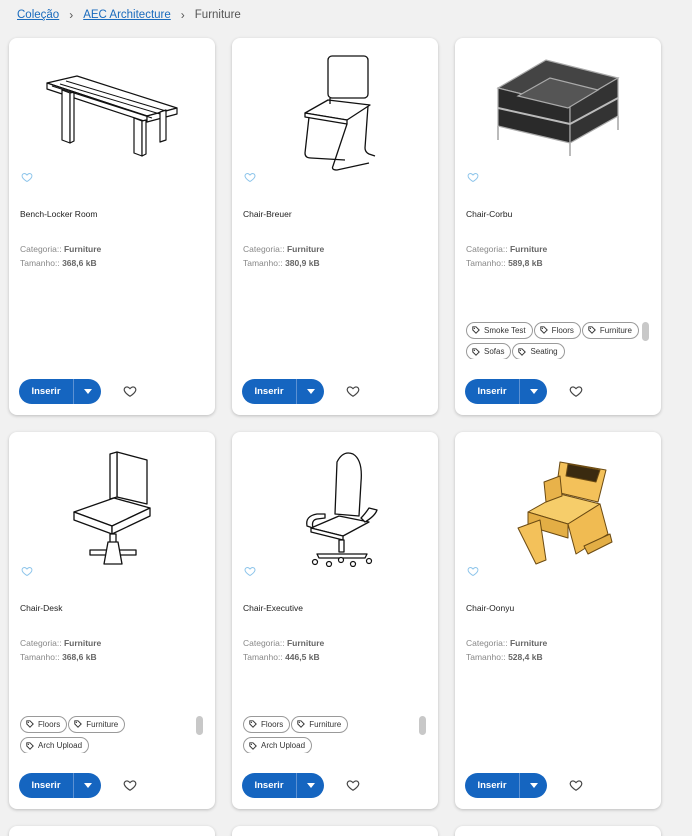 The image size is (692, 836). I want to click on tag-chip: Seating, so click(538, 351).